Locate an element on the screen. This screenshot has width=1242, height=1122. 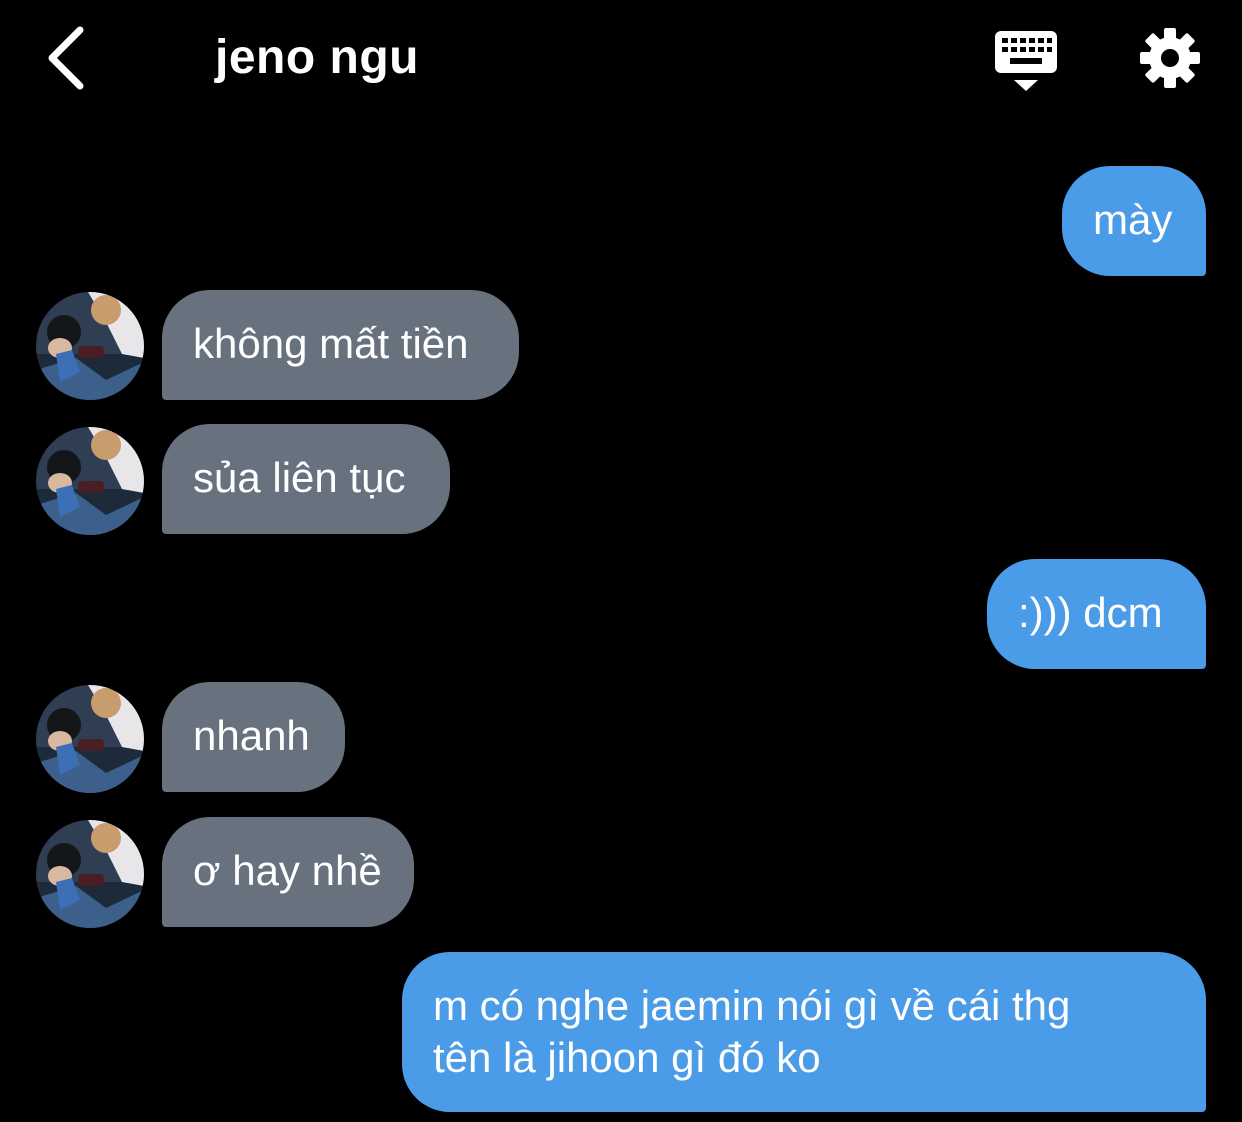
message-text: không mất tiền is located at coordinates (331, 343).